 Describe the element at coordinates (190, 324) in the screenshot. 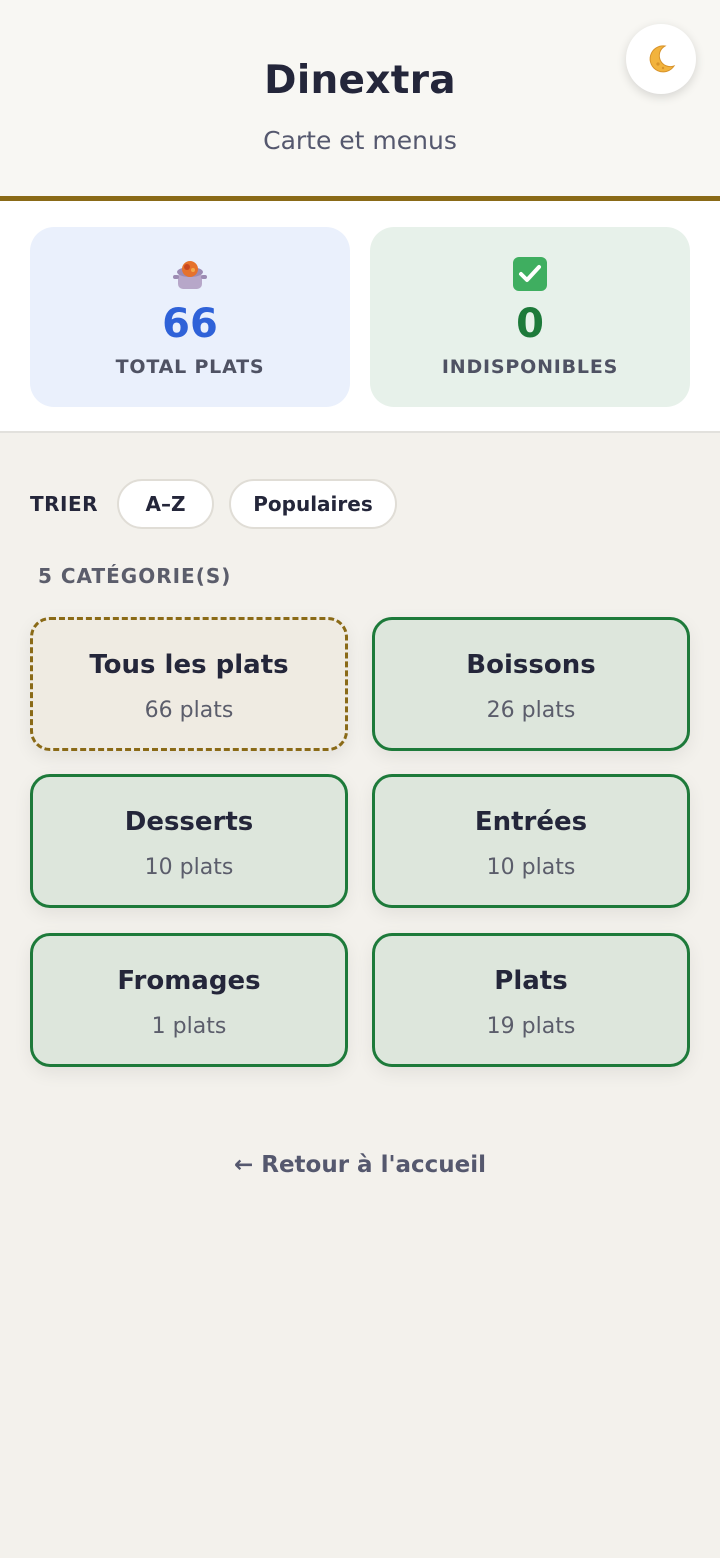

I see `total-dishes-value: 66` at that location.